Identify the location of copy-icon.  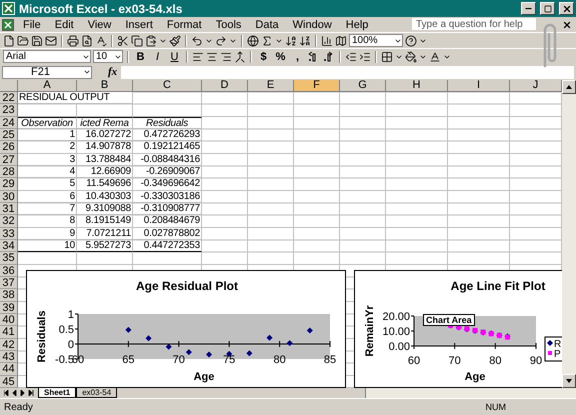
(137, 40).